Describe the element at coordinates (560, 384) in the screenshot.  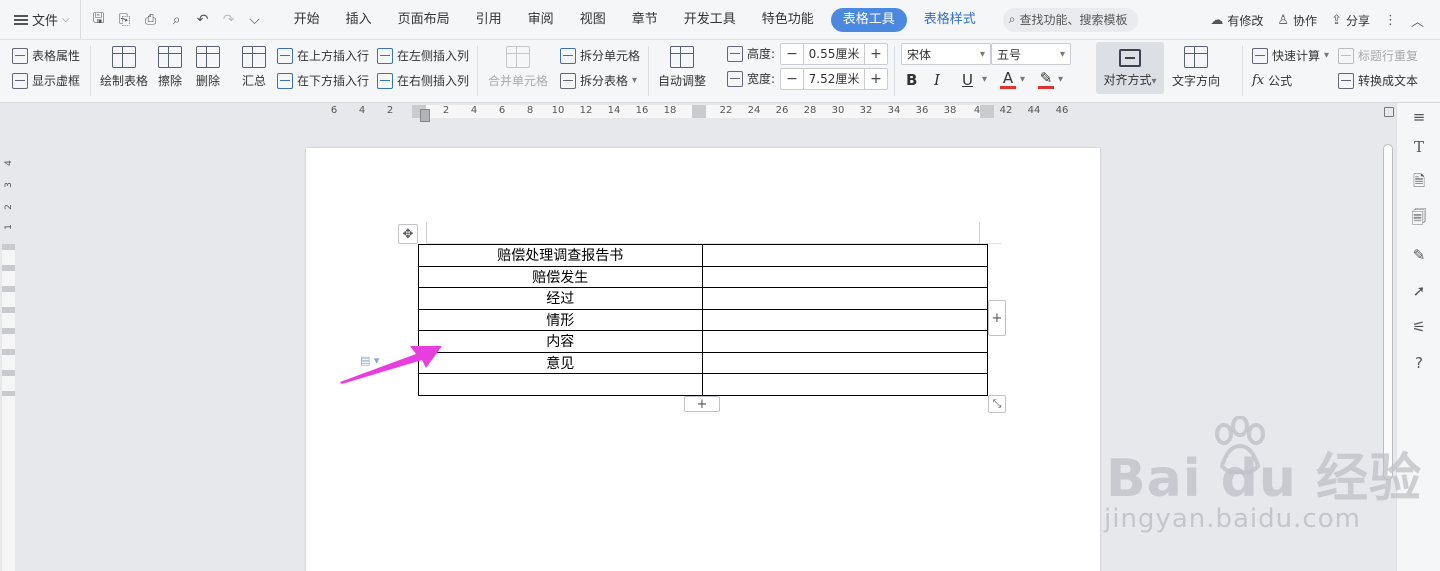
I see `table-cell-left` at that location.